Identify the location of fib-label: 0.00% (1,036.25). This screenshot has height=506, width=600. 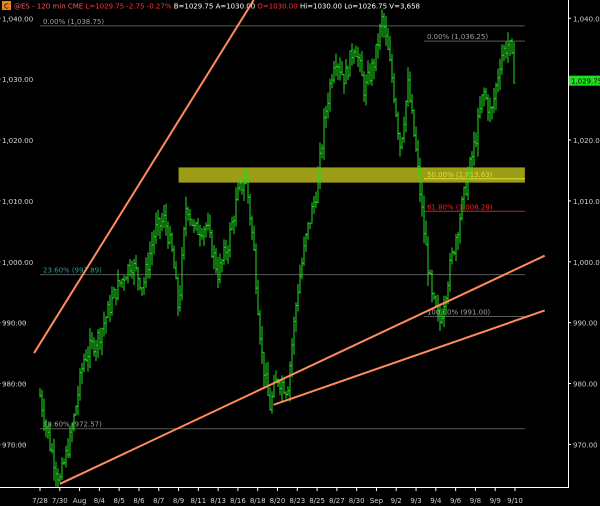
(457, 37).